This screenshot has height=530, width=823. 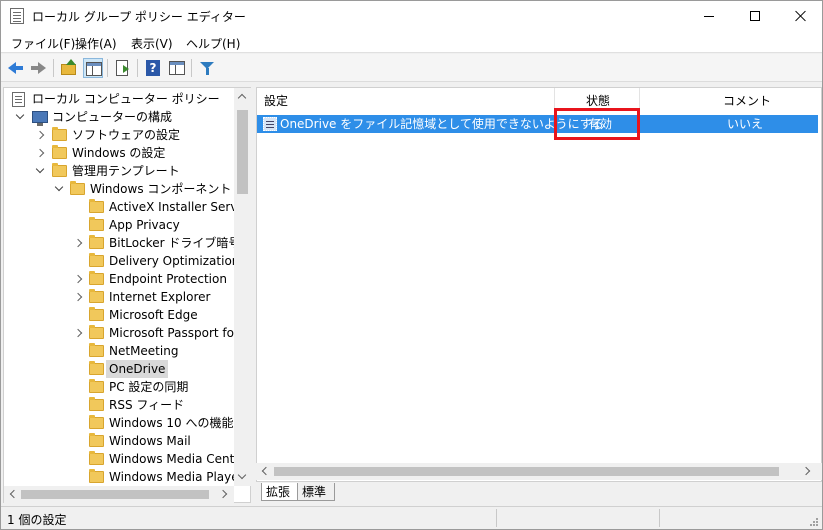 I want to click on scroll-up-icon, so click(x=242, y=96).